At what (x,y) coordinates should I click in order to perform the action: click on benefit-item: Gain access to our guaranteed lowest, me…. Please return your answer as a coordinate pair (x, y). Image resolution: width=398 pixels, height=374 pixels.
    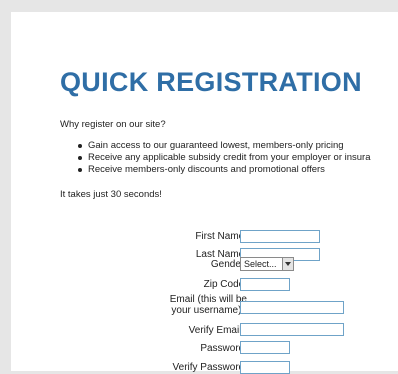
    Looking at the image, I should click on (224, 146).